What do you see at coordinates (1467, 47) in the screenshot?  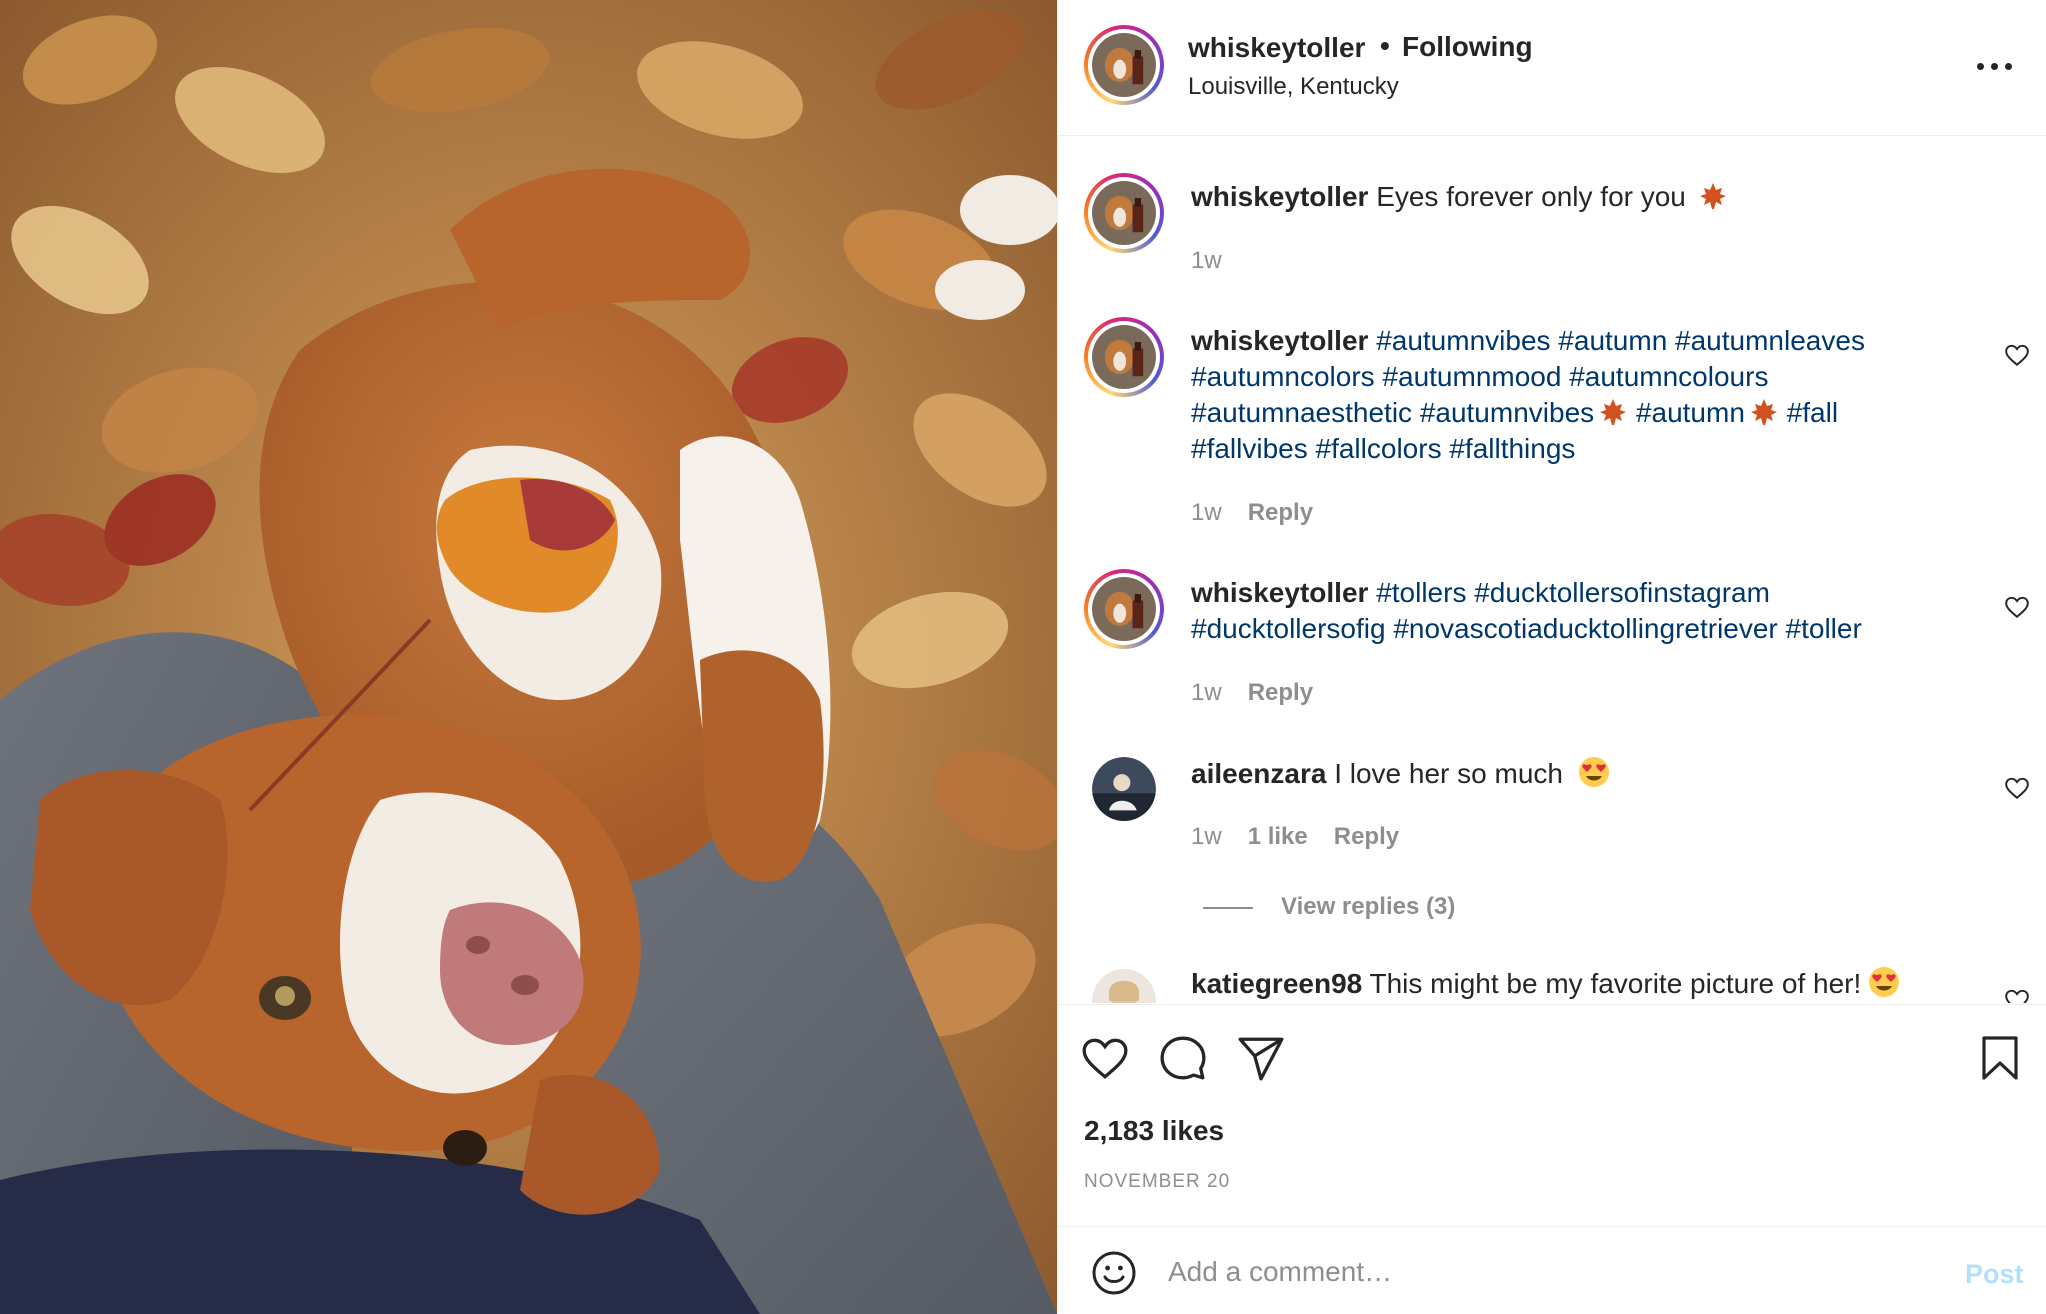 I see `following-button: Following` at bounding box center [1467, 47].